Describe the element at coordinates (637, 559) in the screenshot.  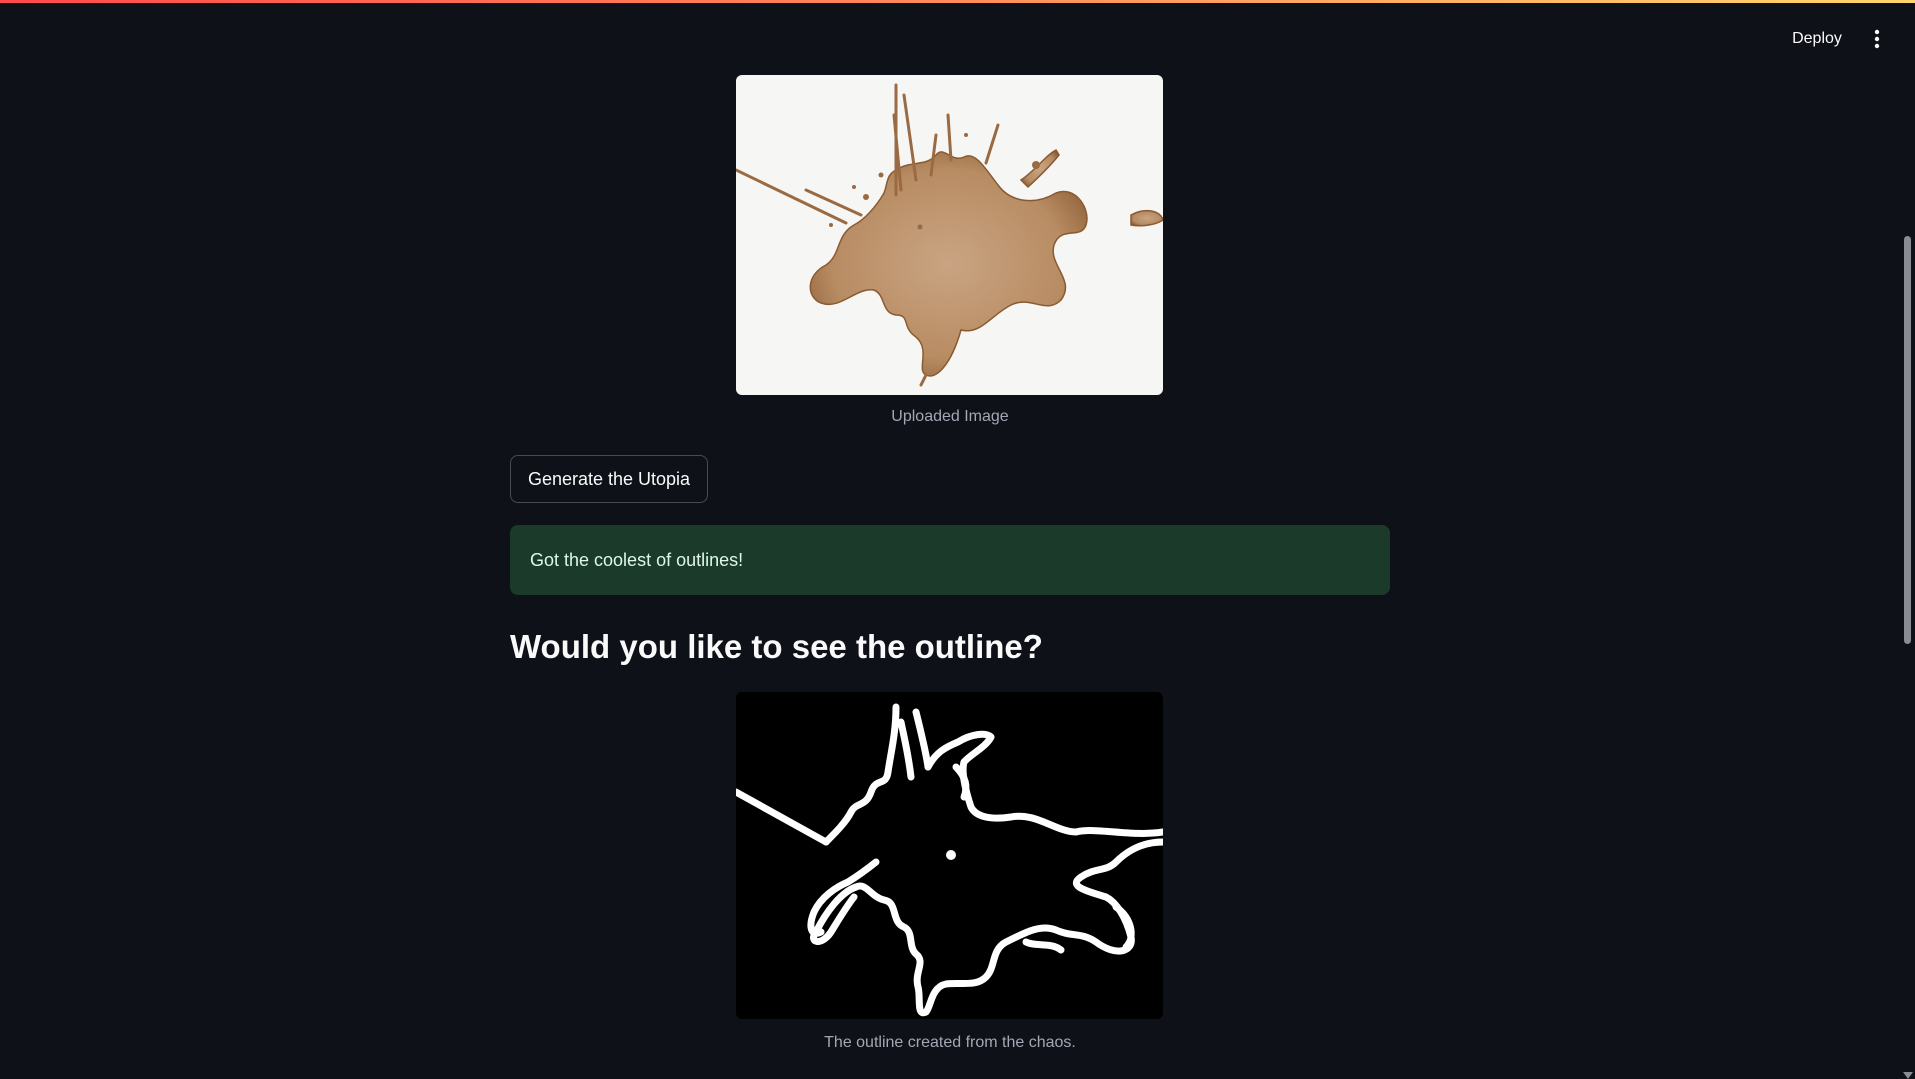
I see `success-alert-message: Got the coolest of outlines!` at that location.